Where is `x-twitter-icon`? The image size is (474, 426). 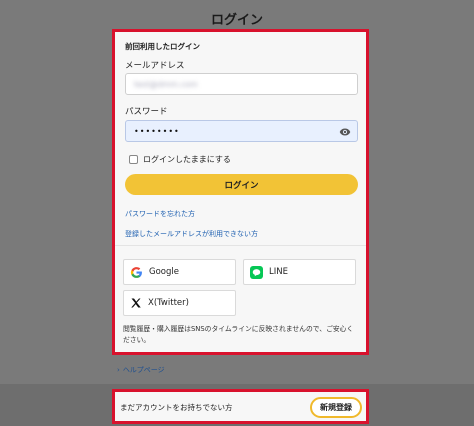 x-twitter-icon is located at coordinates (136, 303).